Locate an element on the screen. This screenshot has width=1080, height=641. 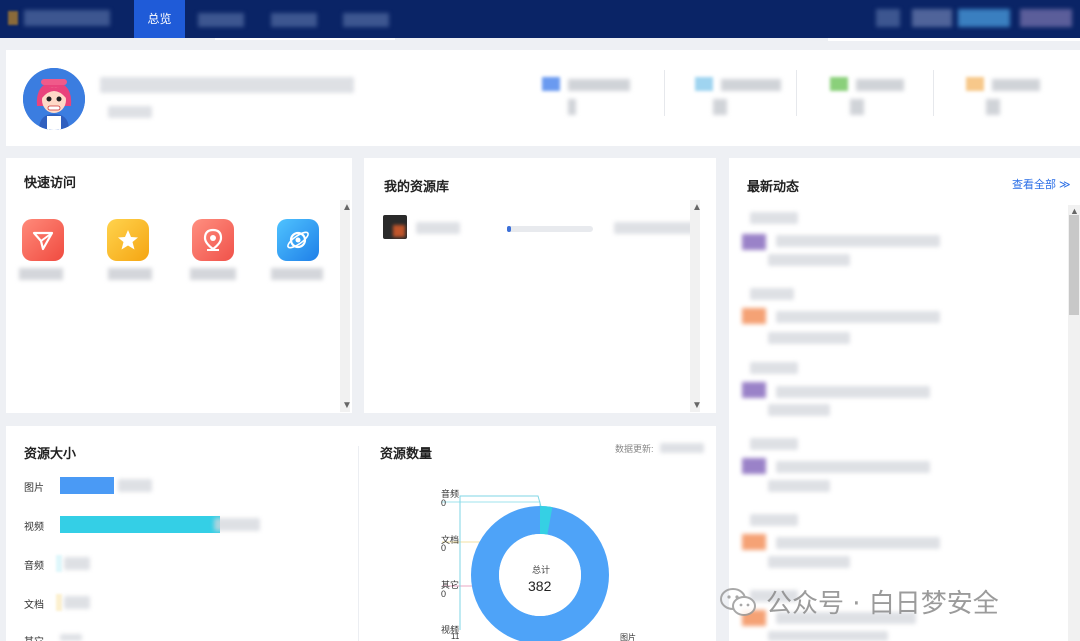
nav-highlight is located at coordinates (954, 39).